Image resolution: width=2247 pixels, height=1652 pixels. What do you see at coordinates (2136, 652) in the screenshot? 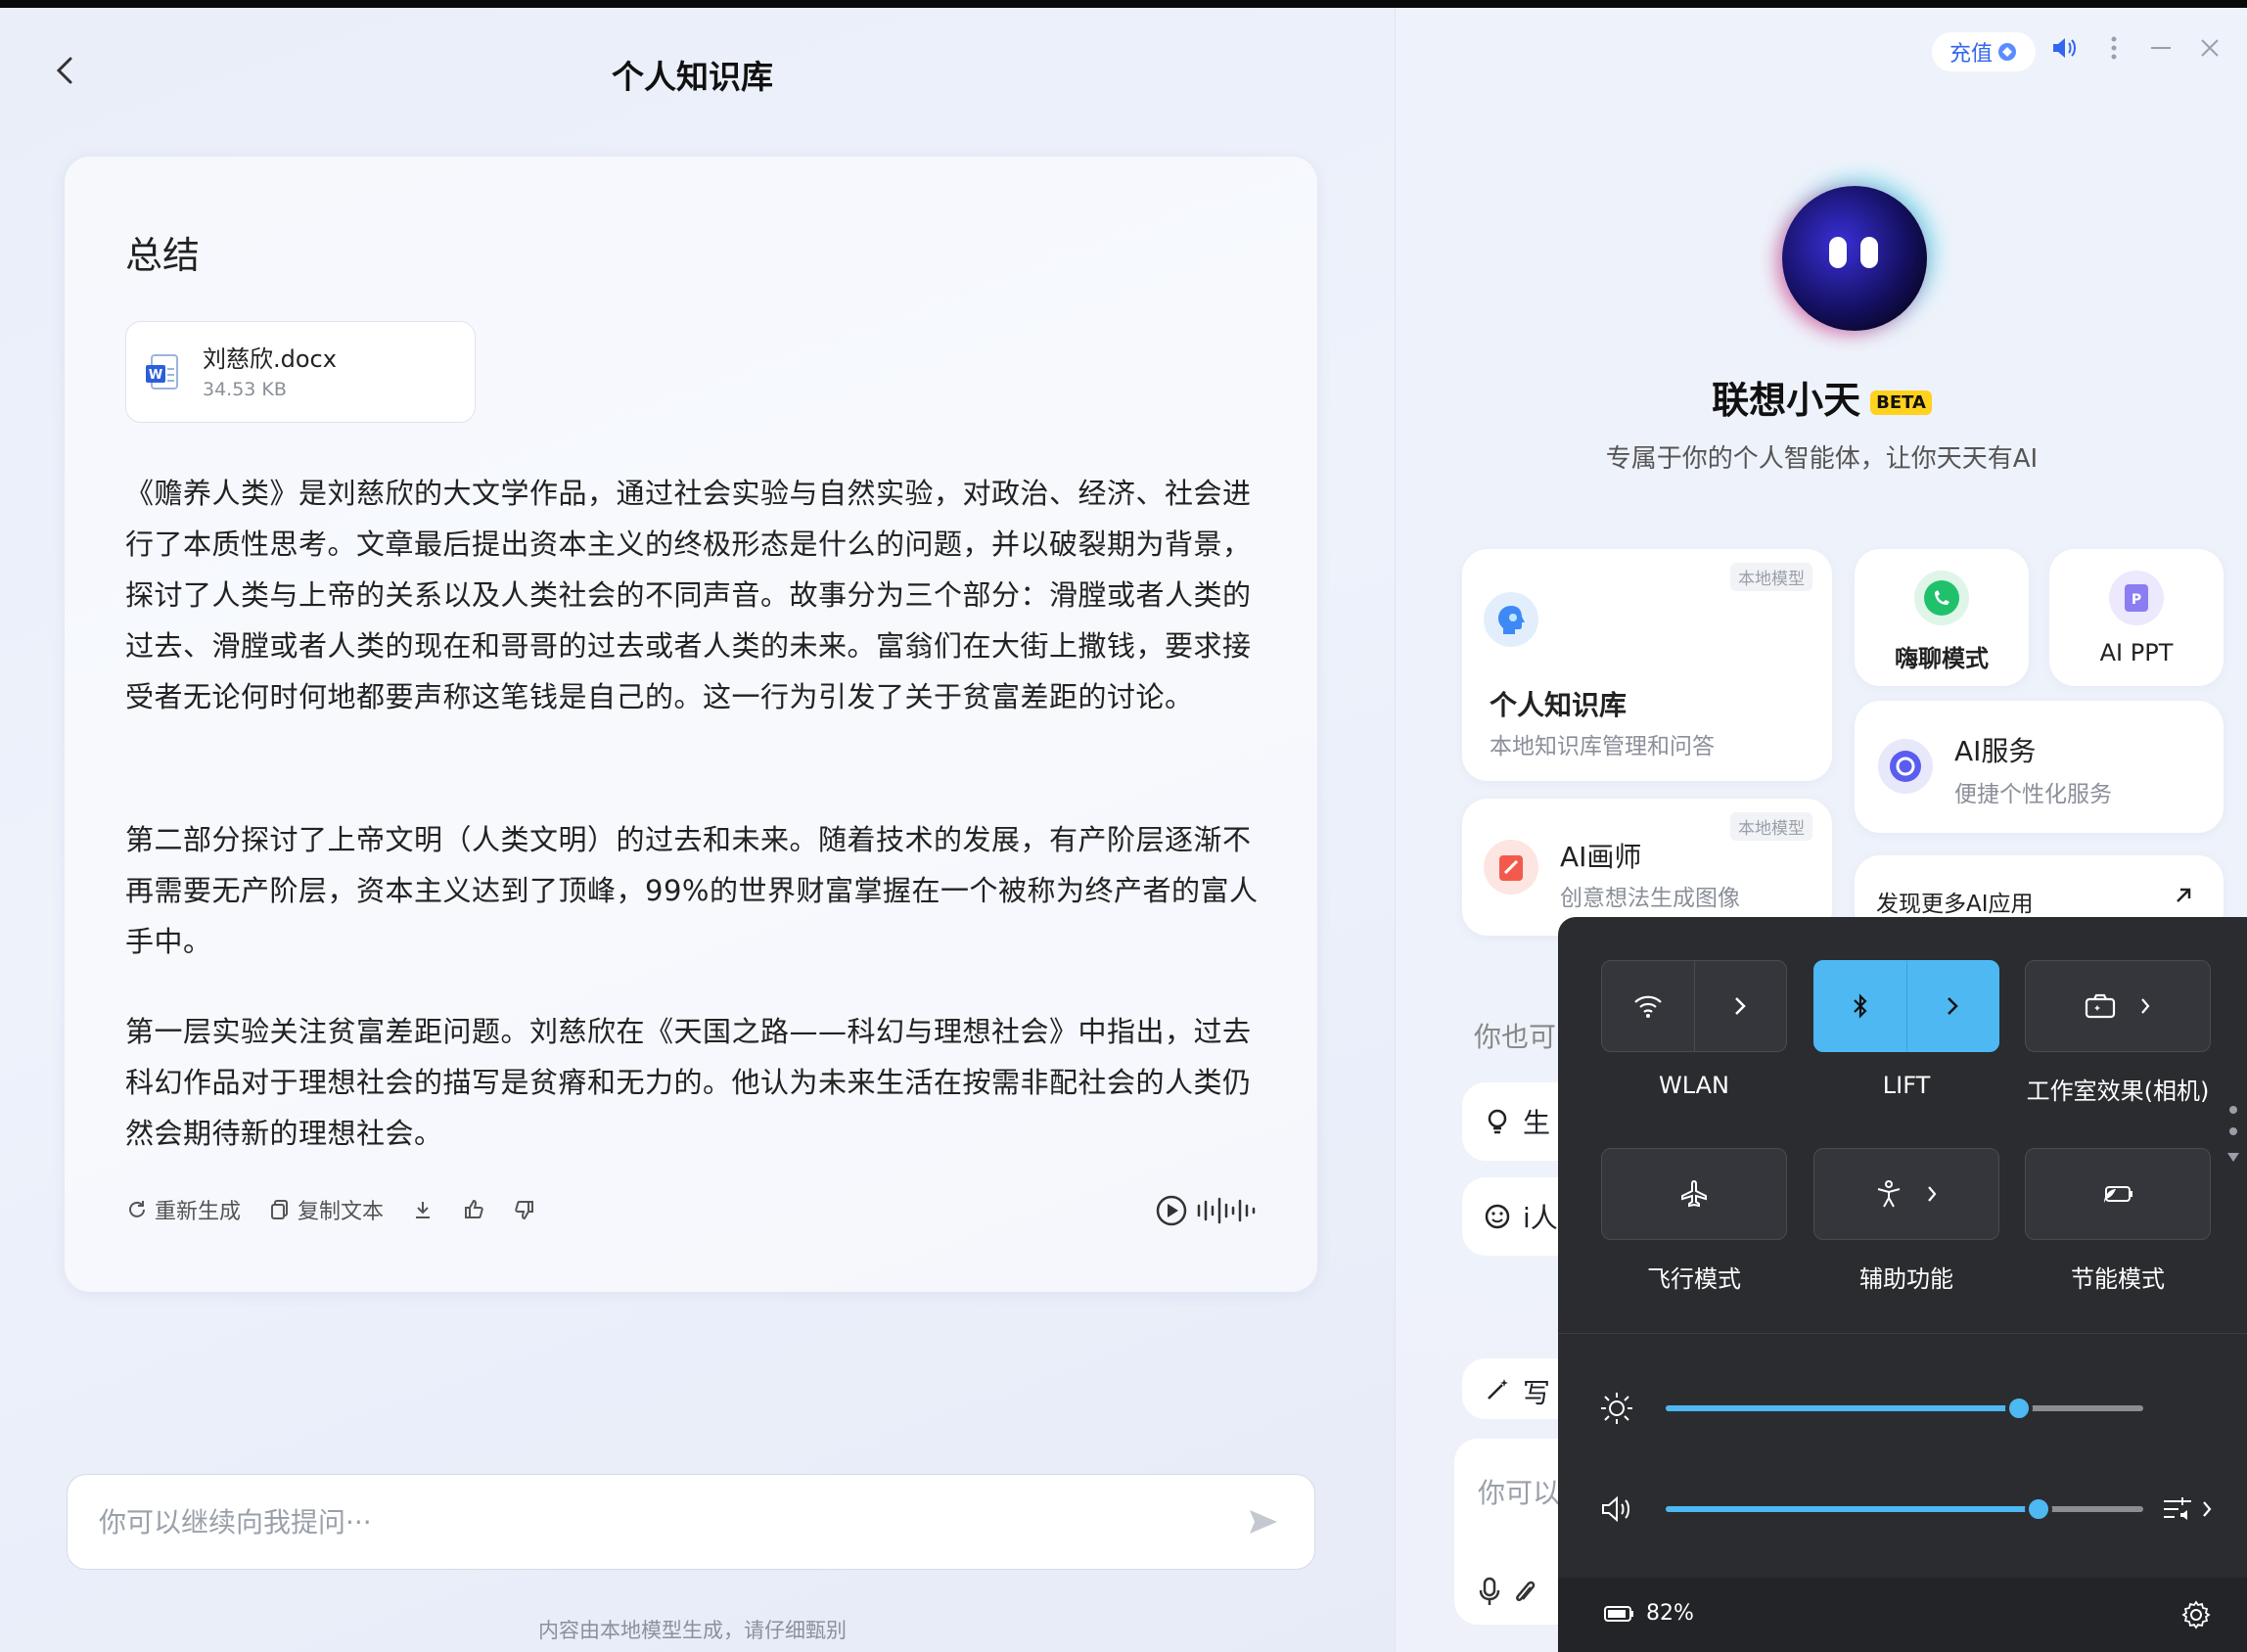
I see `tile-ai-ppt-title: AI PPT` at bounding box center [2136, 652].